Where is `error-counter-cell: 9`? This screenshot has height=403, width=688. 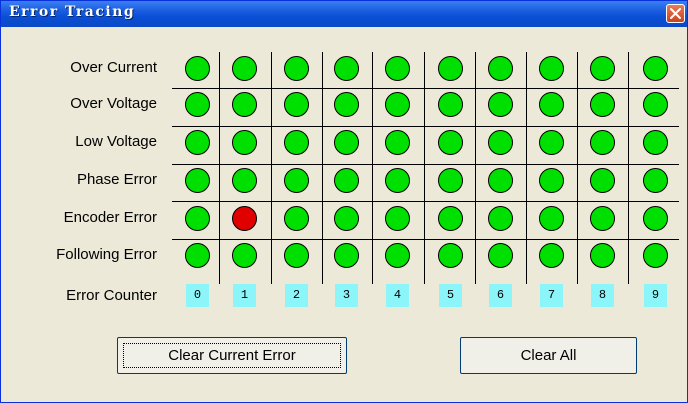
error-counter-cell: 9 is located at coordinates (655, 295).